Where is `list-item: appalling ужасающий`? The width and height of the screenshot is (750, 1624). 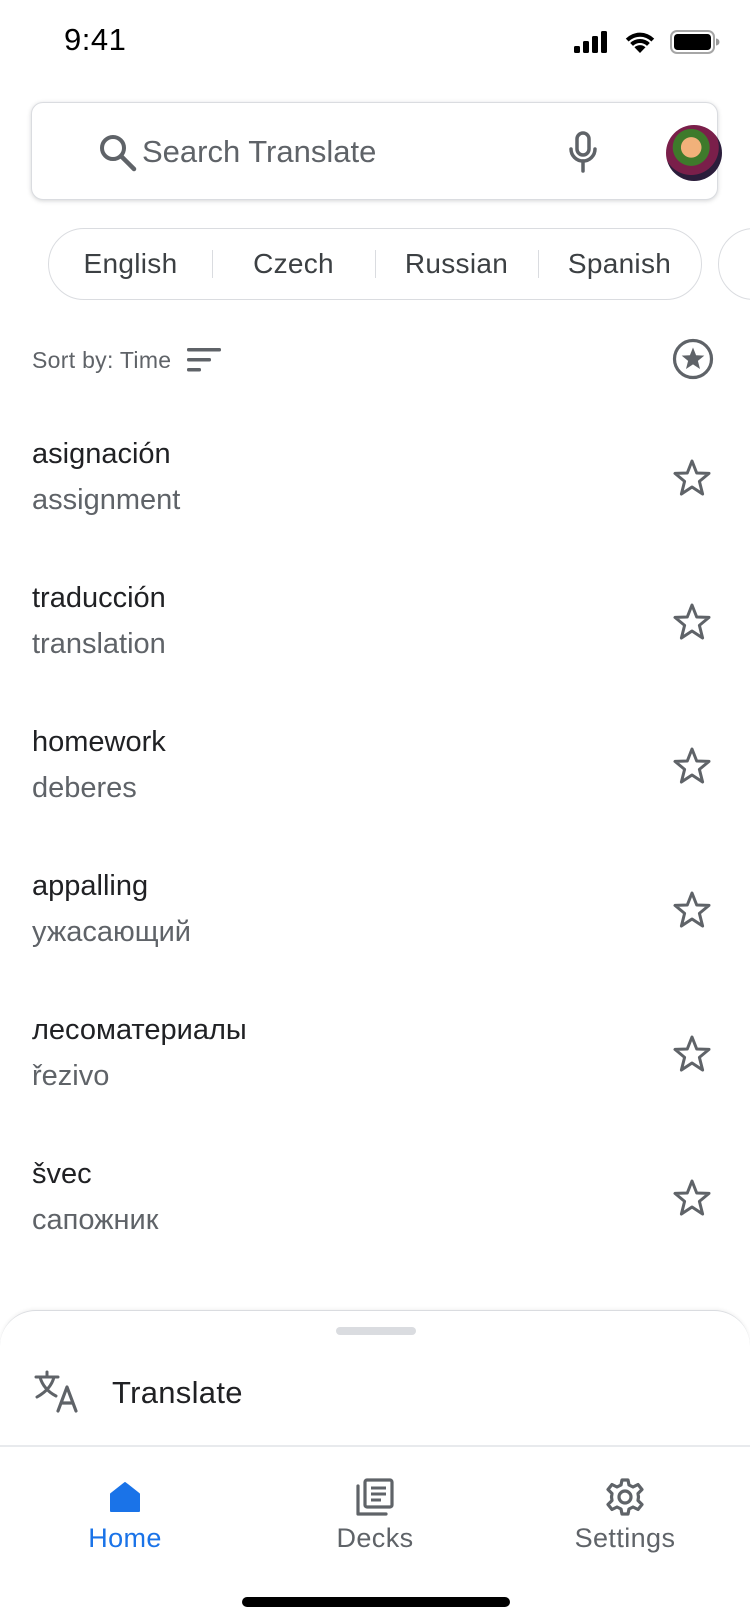
list-item: appalling ужасающий is located at coordinates (375, 924).